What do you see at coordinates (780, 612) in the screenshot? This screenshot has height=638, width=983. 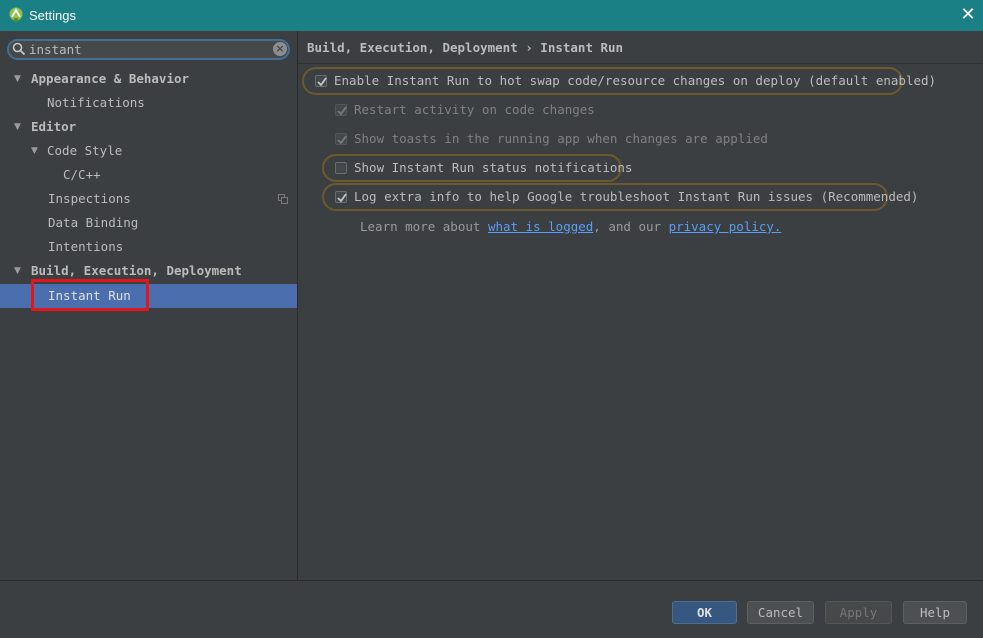 I see `cancel-button: Cancel` at bounding box center [780, 612].